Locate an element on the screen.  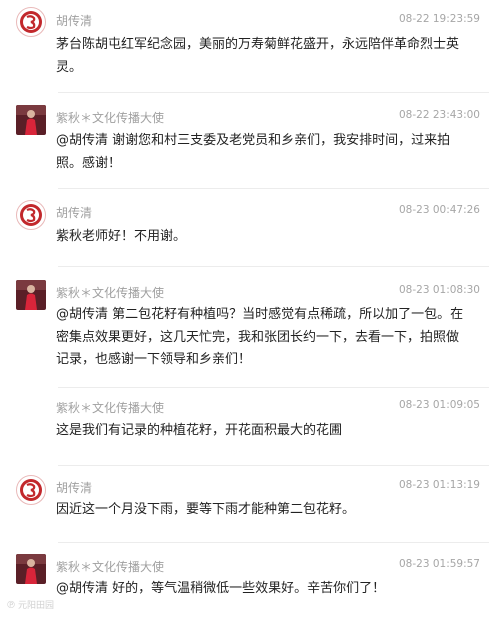
timestamp: 08-23 01:13:19 is located at coordinates (439, 485).